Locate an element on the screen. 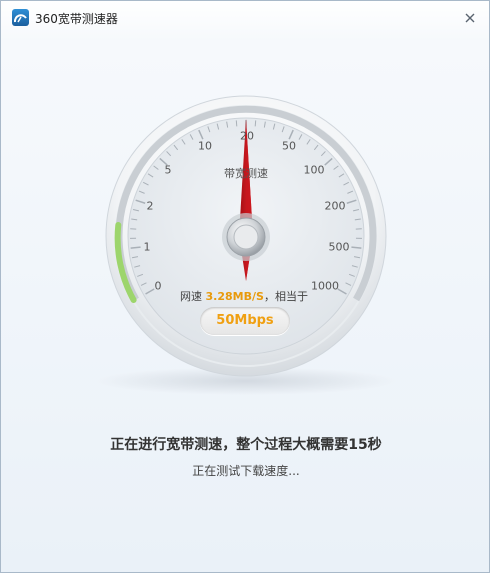  status-title: 正在进行宽带测速，整个过程大概需要15秒 is located at coordinates (246, 445).